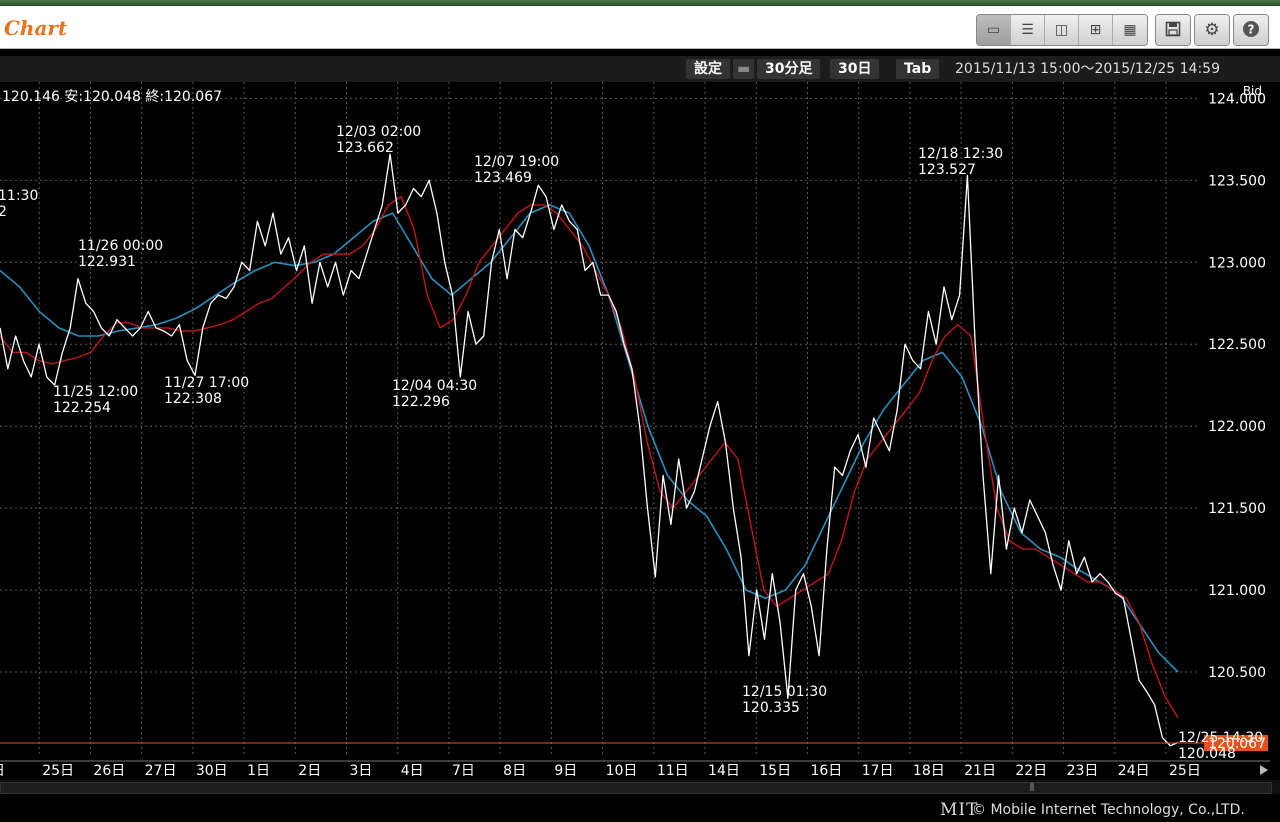 Image resolution: width=1280 pixels, height=822 pixels. What do you see at coordinates (640, 27) in the screenshot?
I see `title-bar: Chart ▭ ☰ ◫ ⊞ ▦ ⚙ ?` at bounding box center [640, 27].